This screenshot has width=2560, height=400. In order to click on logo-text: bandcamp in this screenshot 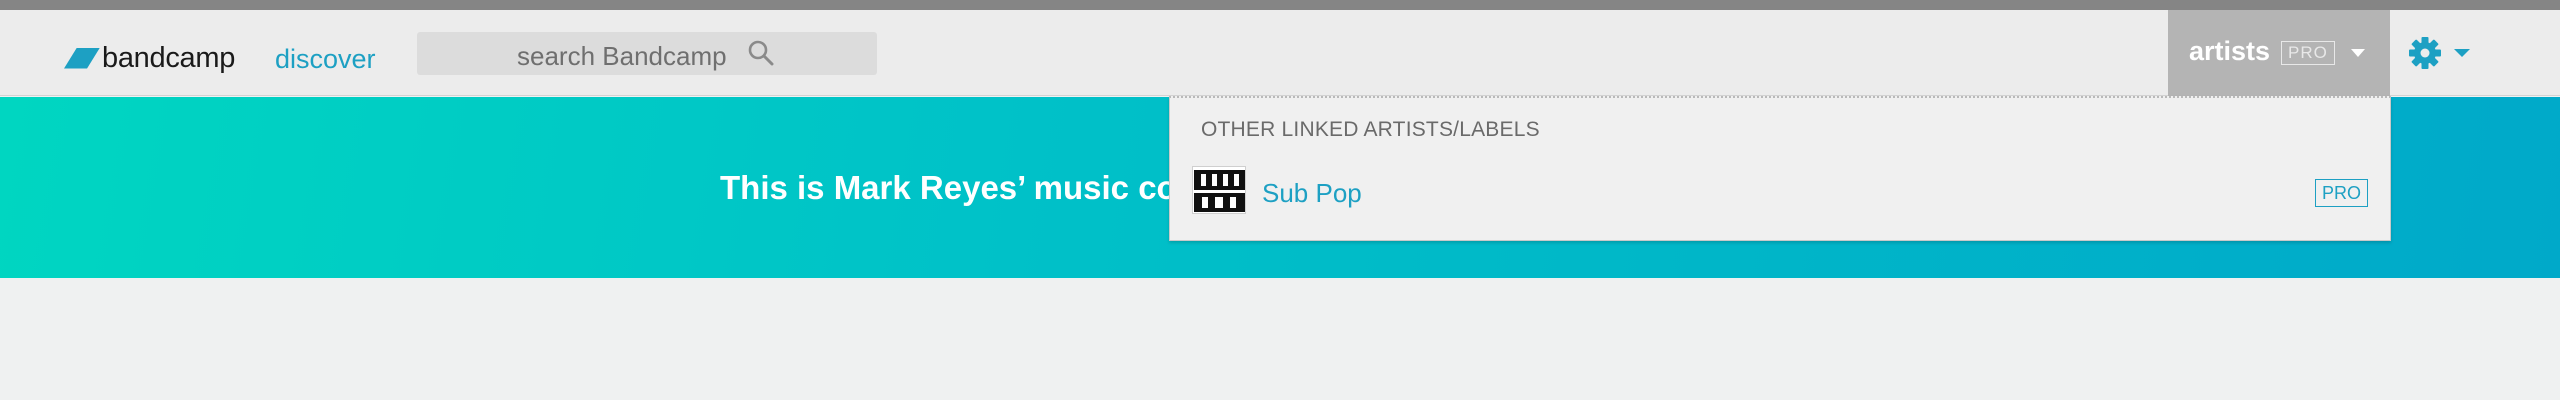, I will do `click(169, 57)`.